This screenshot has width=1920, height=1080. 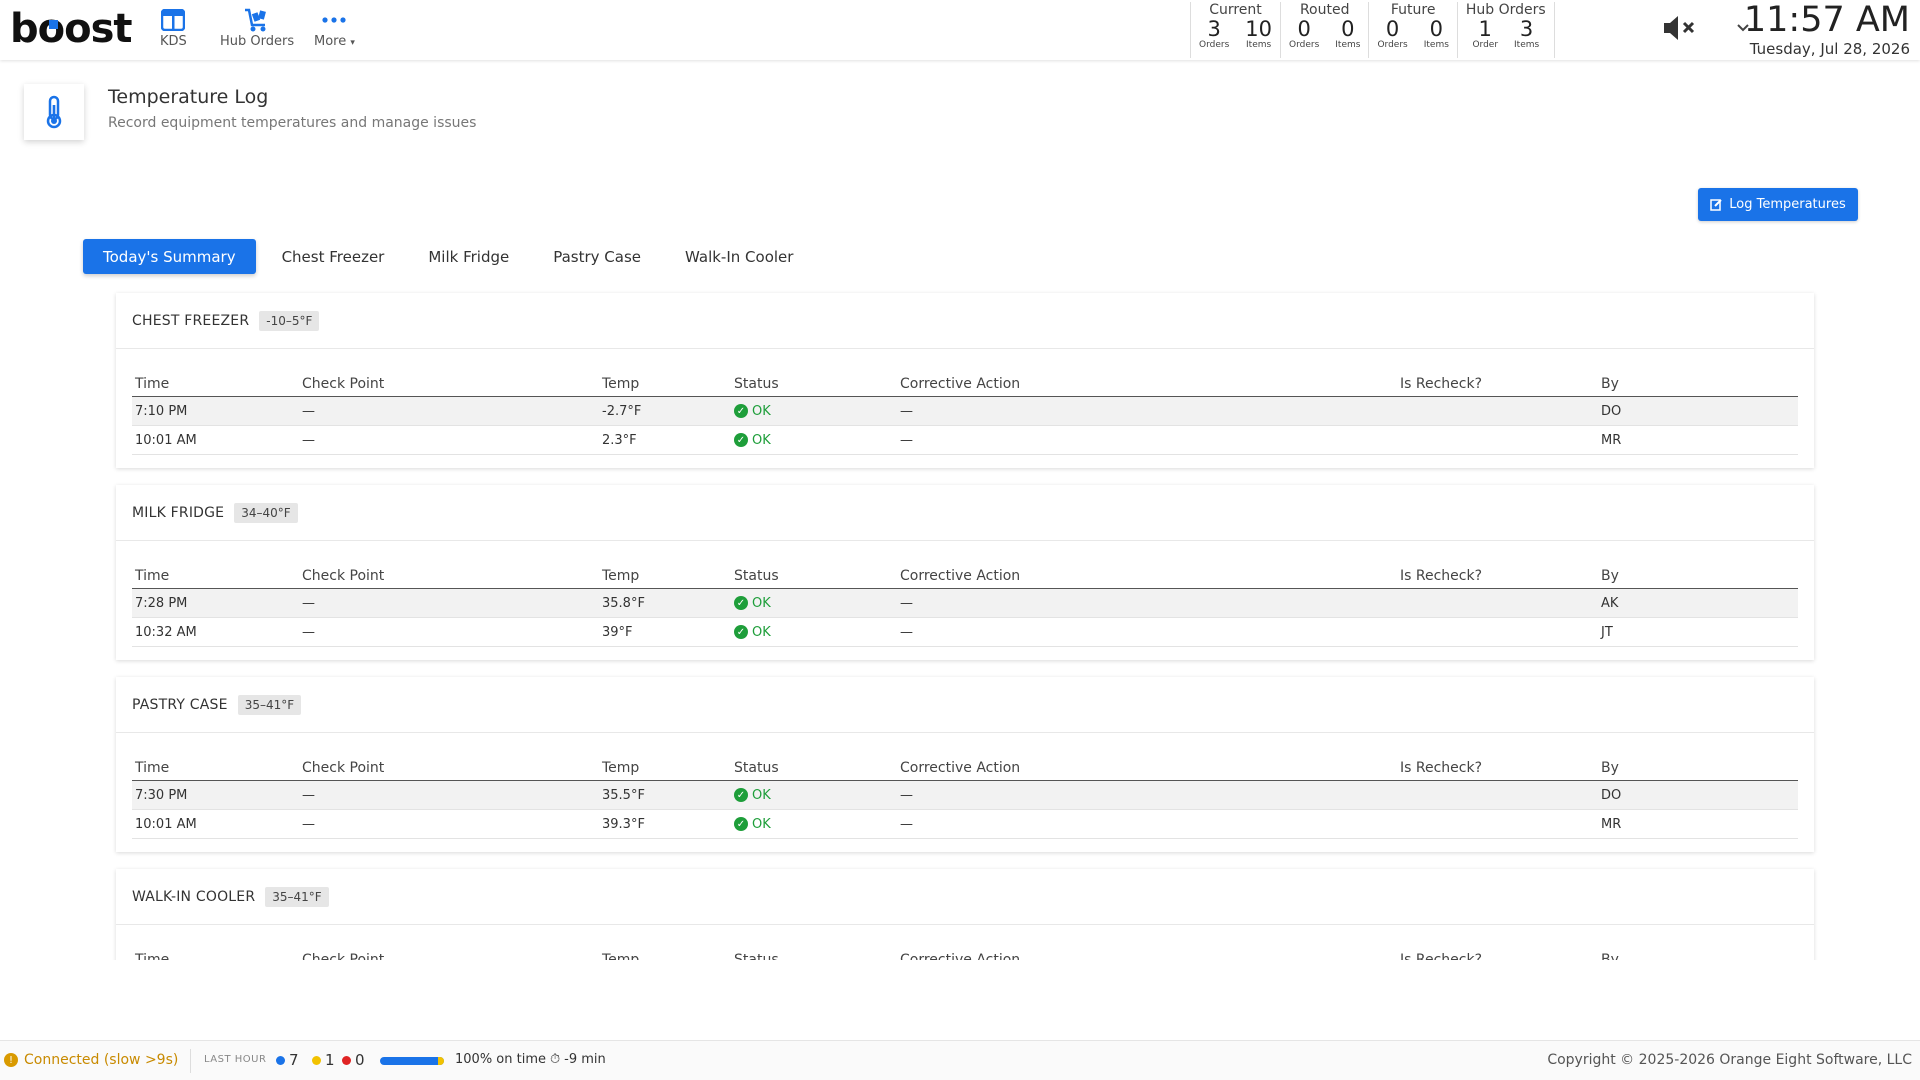 I want to click on stat-future: Future 0 Orders 0 Items, so click(x=1412, y=30).